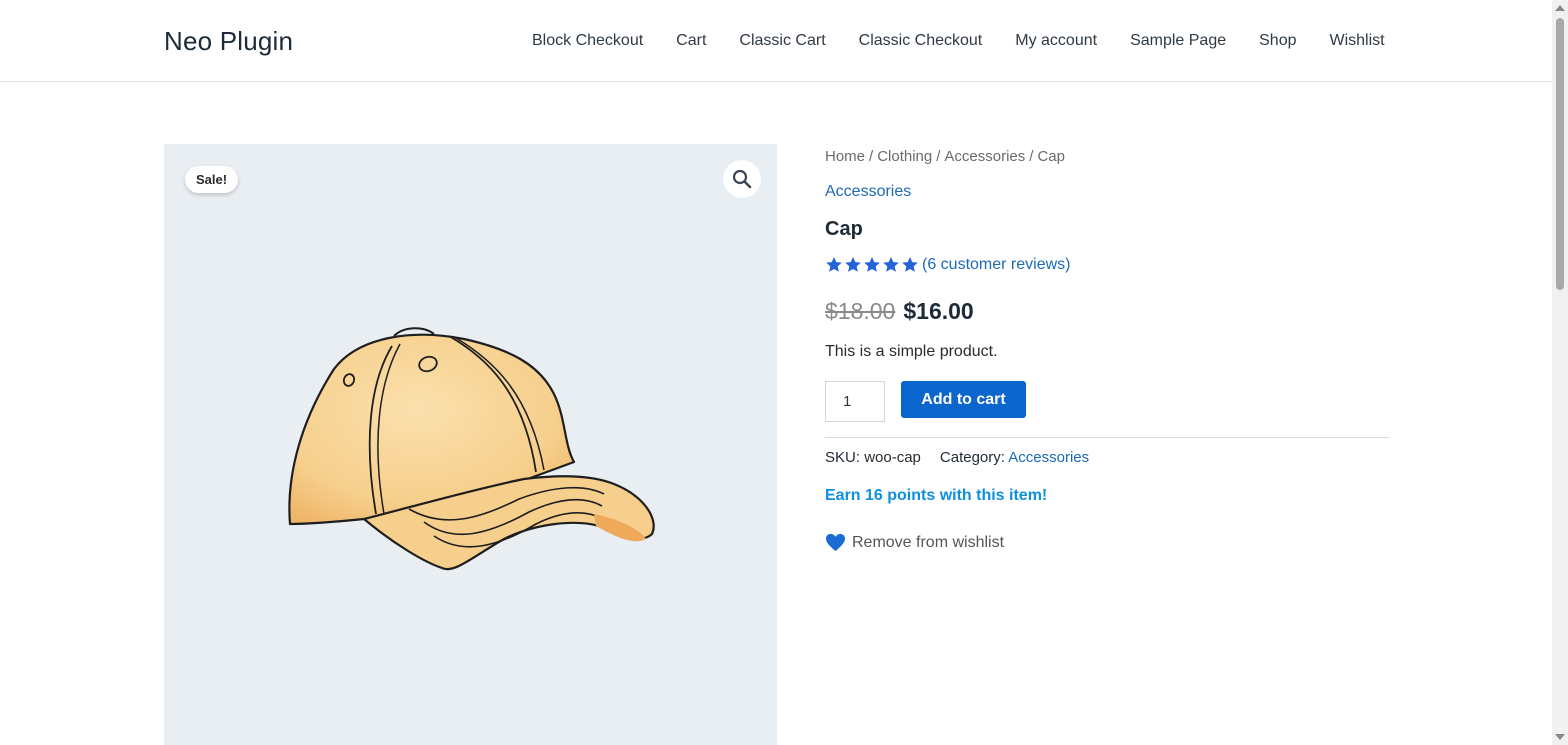 The width and height of the screenshot is (1568, 745). I want to click on scrollbar, so click(1560, 372).